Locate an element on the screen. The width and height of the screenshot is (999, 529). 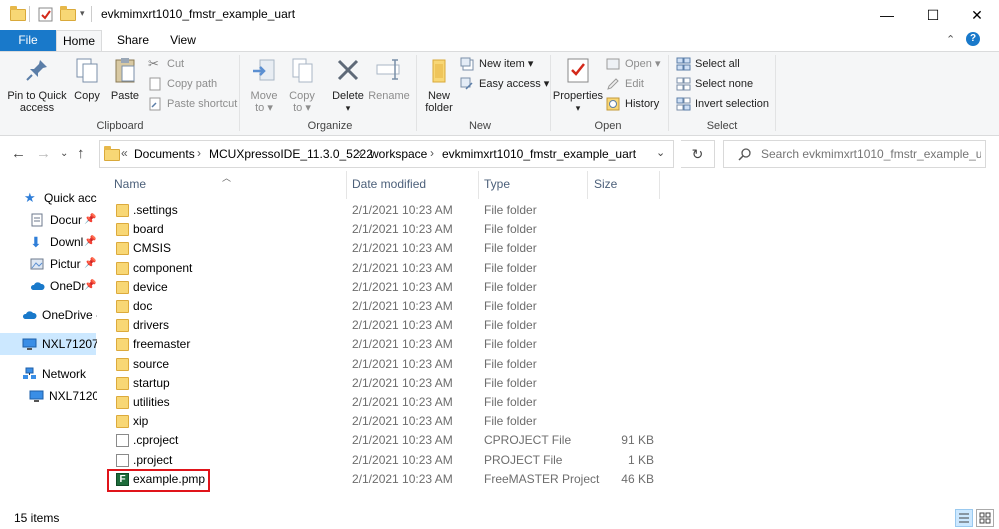
details-view-icon is located at coordinates (964, 518).